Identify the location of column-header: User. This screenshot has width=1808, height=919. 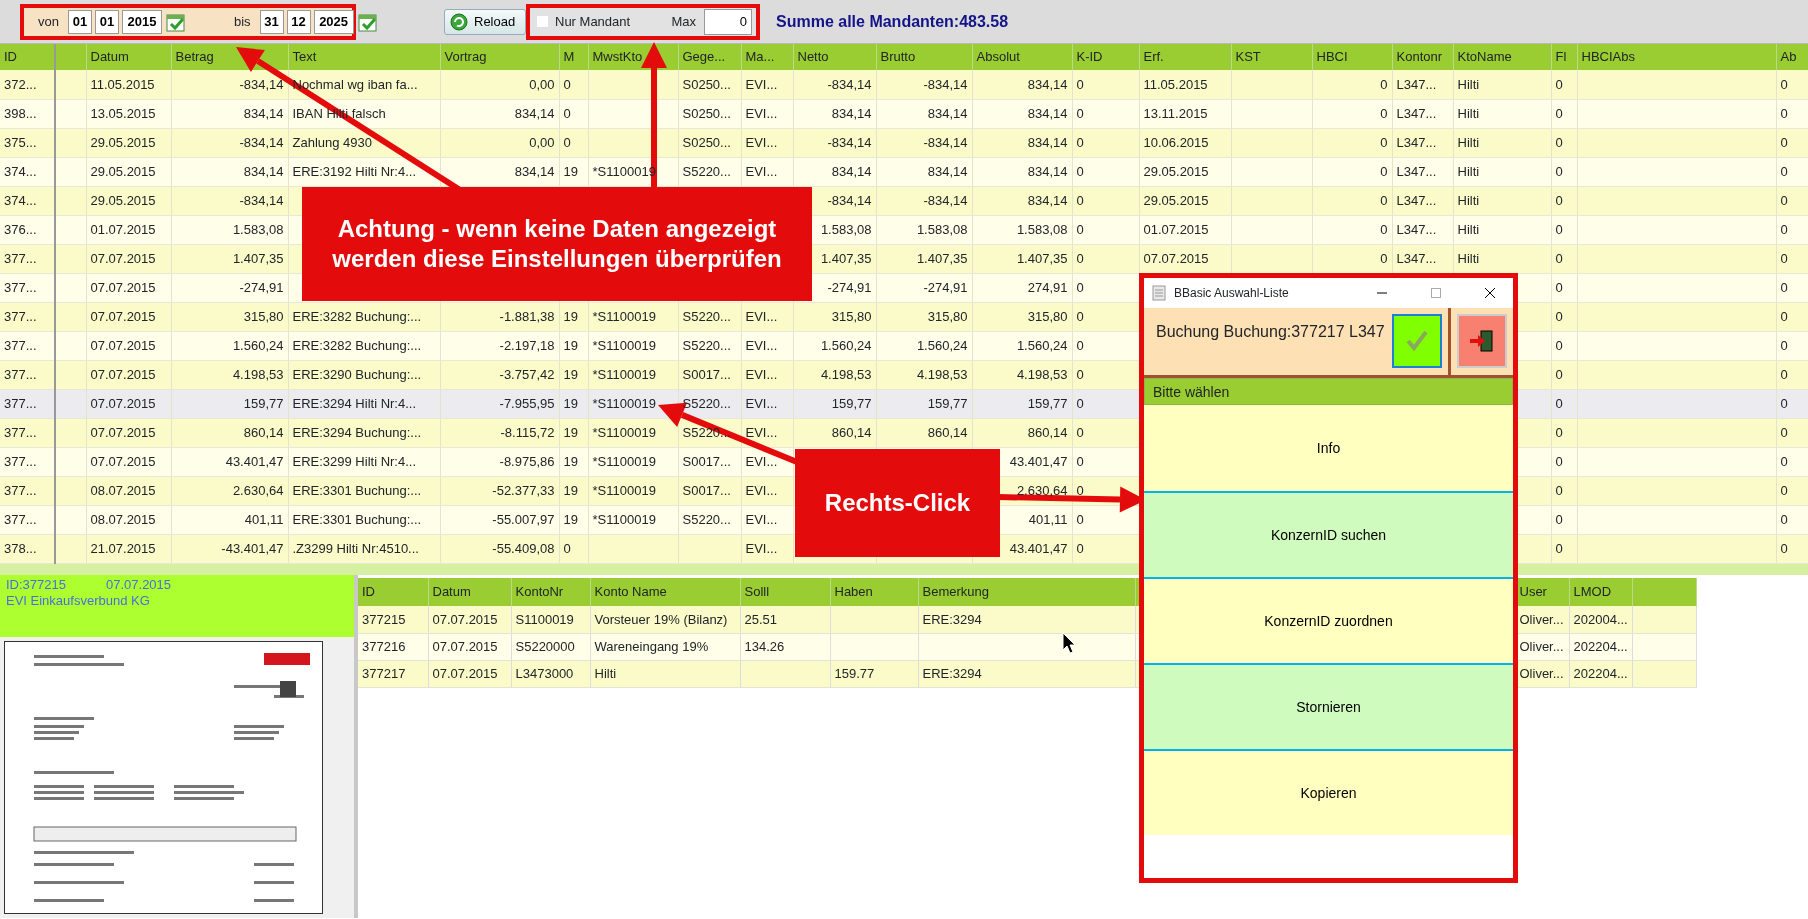
(1542, 592).